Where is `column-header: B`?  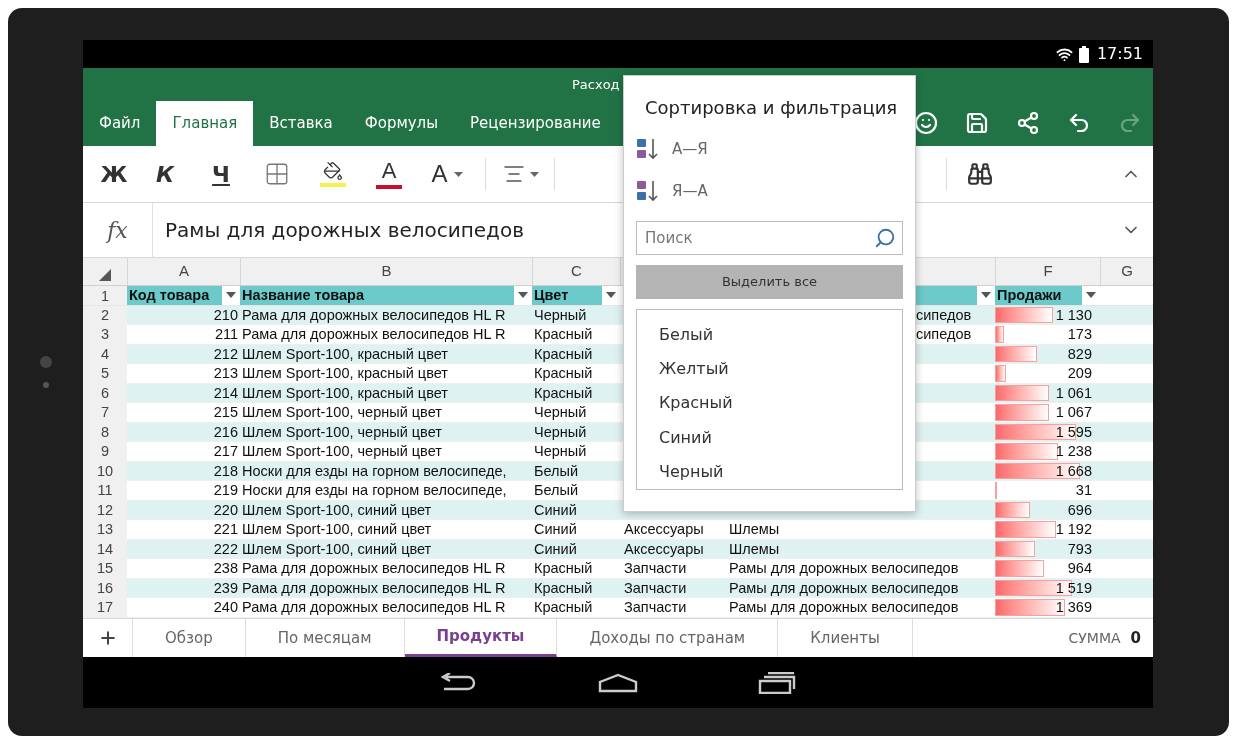
column-header: B is located at coordinates (386, 271).